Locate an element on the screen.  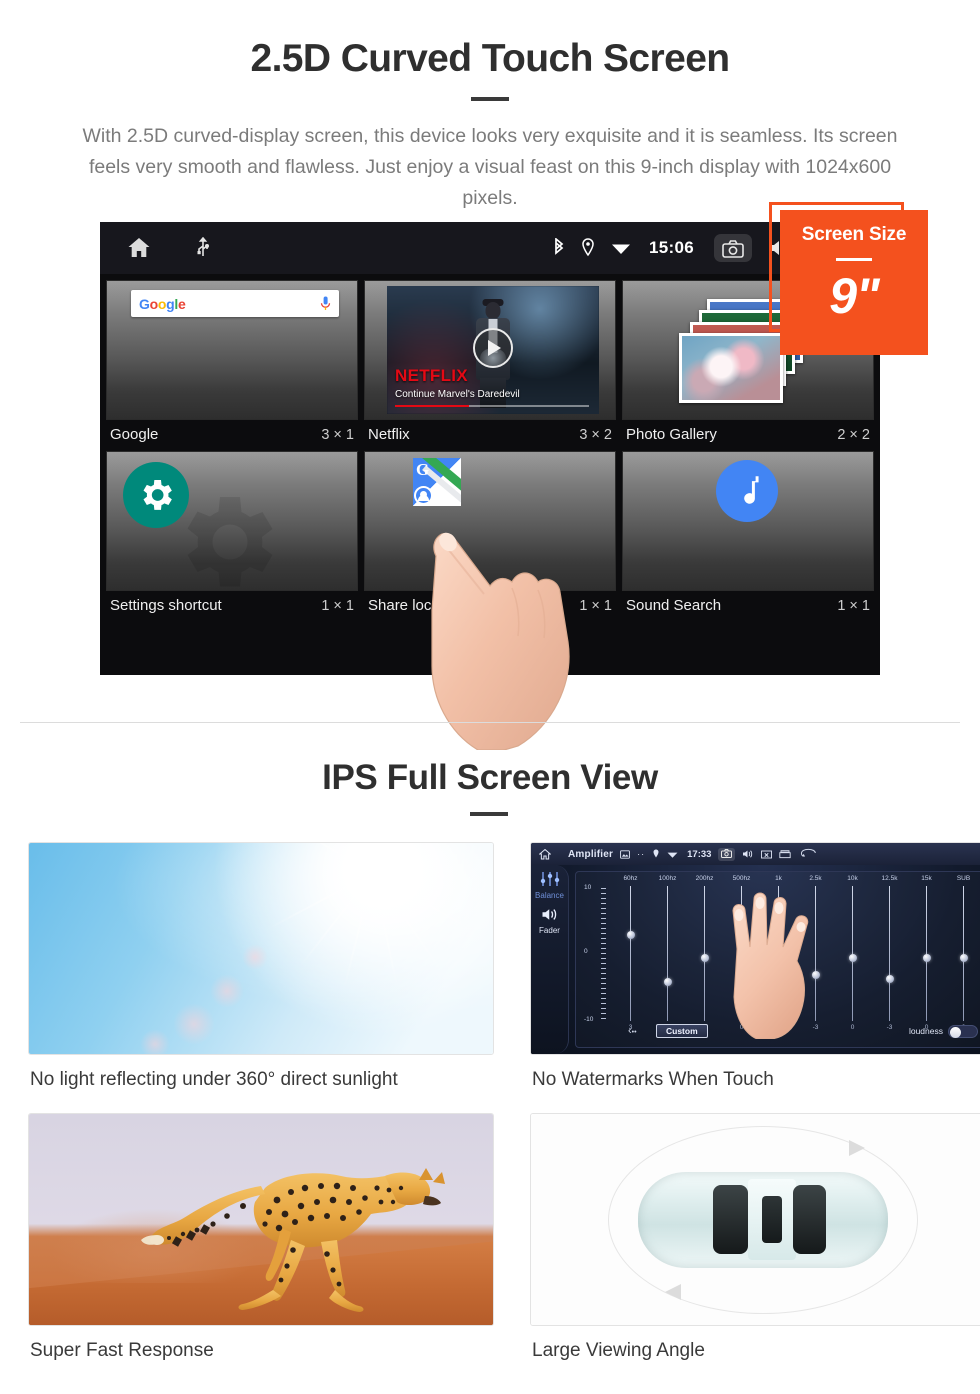
netflix-thumbnail: NETFLIX Continue Marvel's Daredevil is located at coordinates (493, 350).